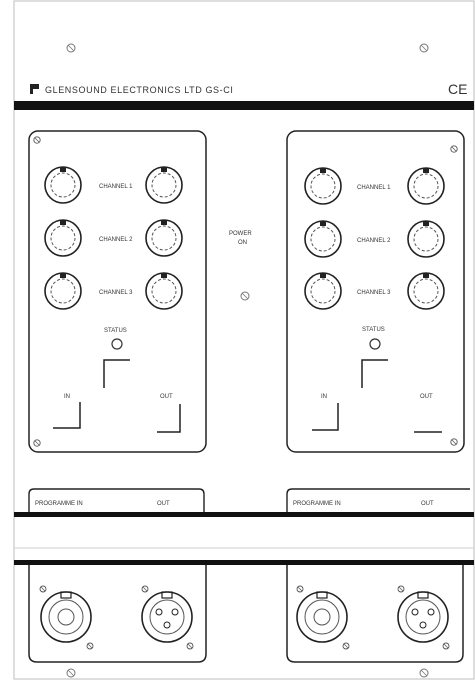 Image resolution: width=475 pixels, height=681 pixels. Describe the element at coordinates (317, 504) in the screenshot. I see `right-lower-label-1: PROGRAMME IN` at that location.